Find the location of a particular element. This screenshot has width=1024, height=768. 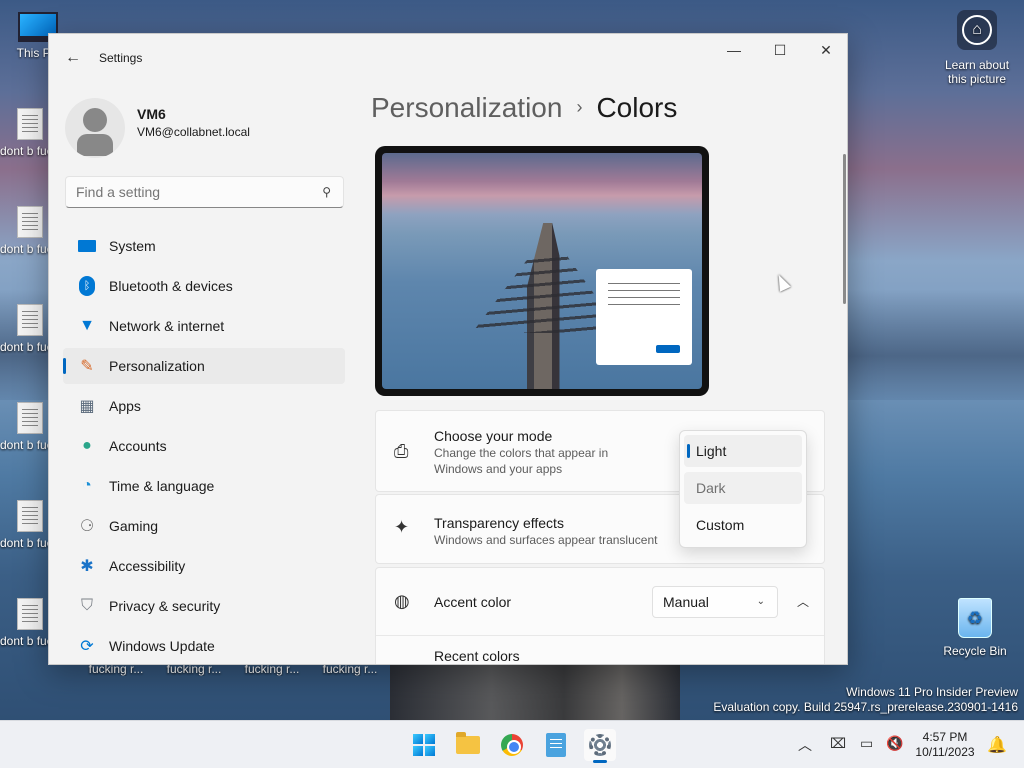

clock: 4:57 PM 10/11/2023 is located at coordinates (945, 745).